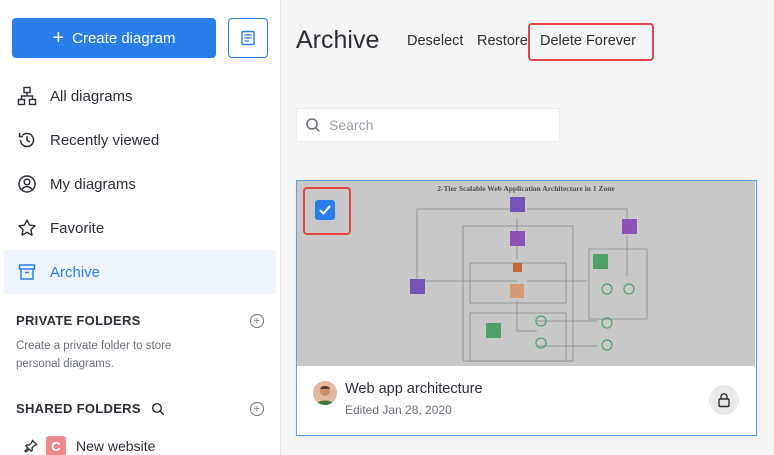 The width and height of the screenshot is (774, 455). What do you see at coordinates (435, 41) in the screenshot?
I see `deselect-button: Deselect` at bounding box center [435, 41].